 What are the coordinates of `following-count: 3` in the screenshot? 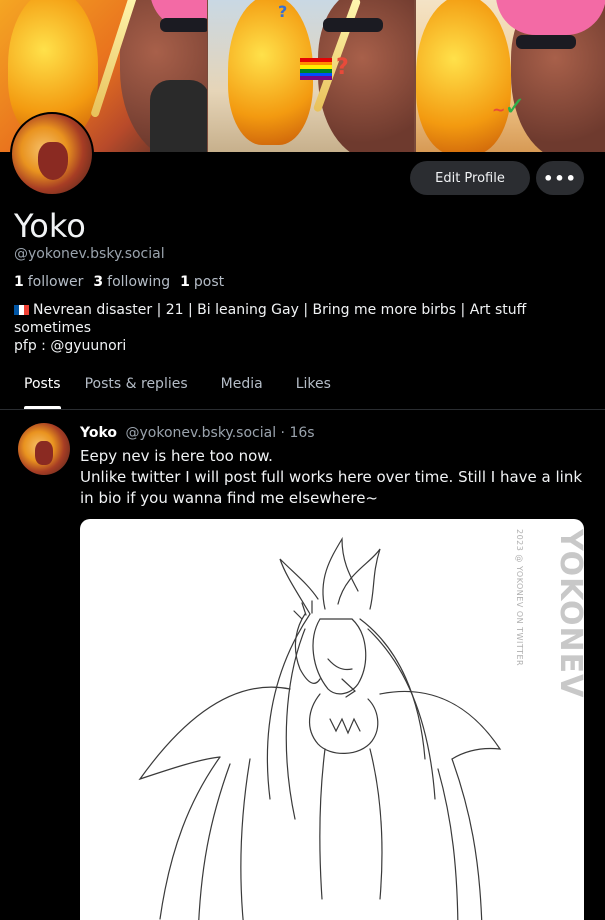 It's located at (98, 282).